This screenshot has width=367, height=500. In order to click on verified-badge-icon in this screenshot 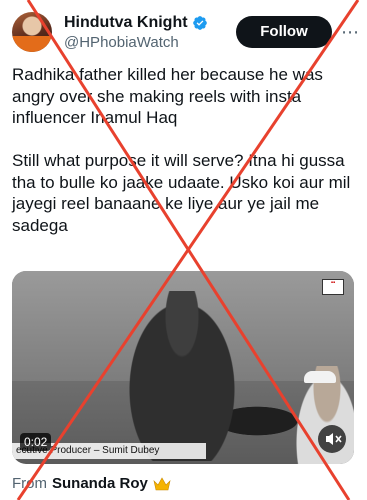, I will do `click(199, 23)`.